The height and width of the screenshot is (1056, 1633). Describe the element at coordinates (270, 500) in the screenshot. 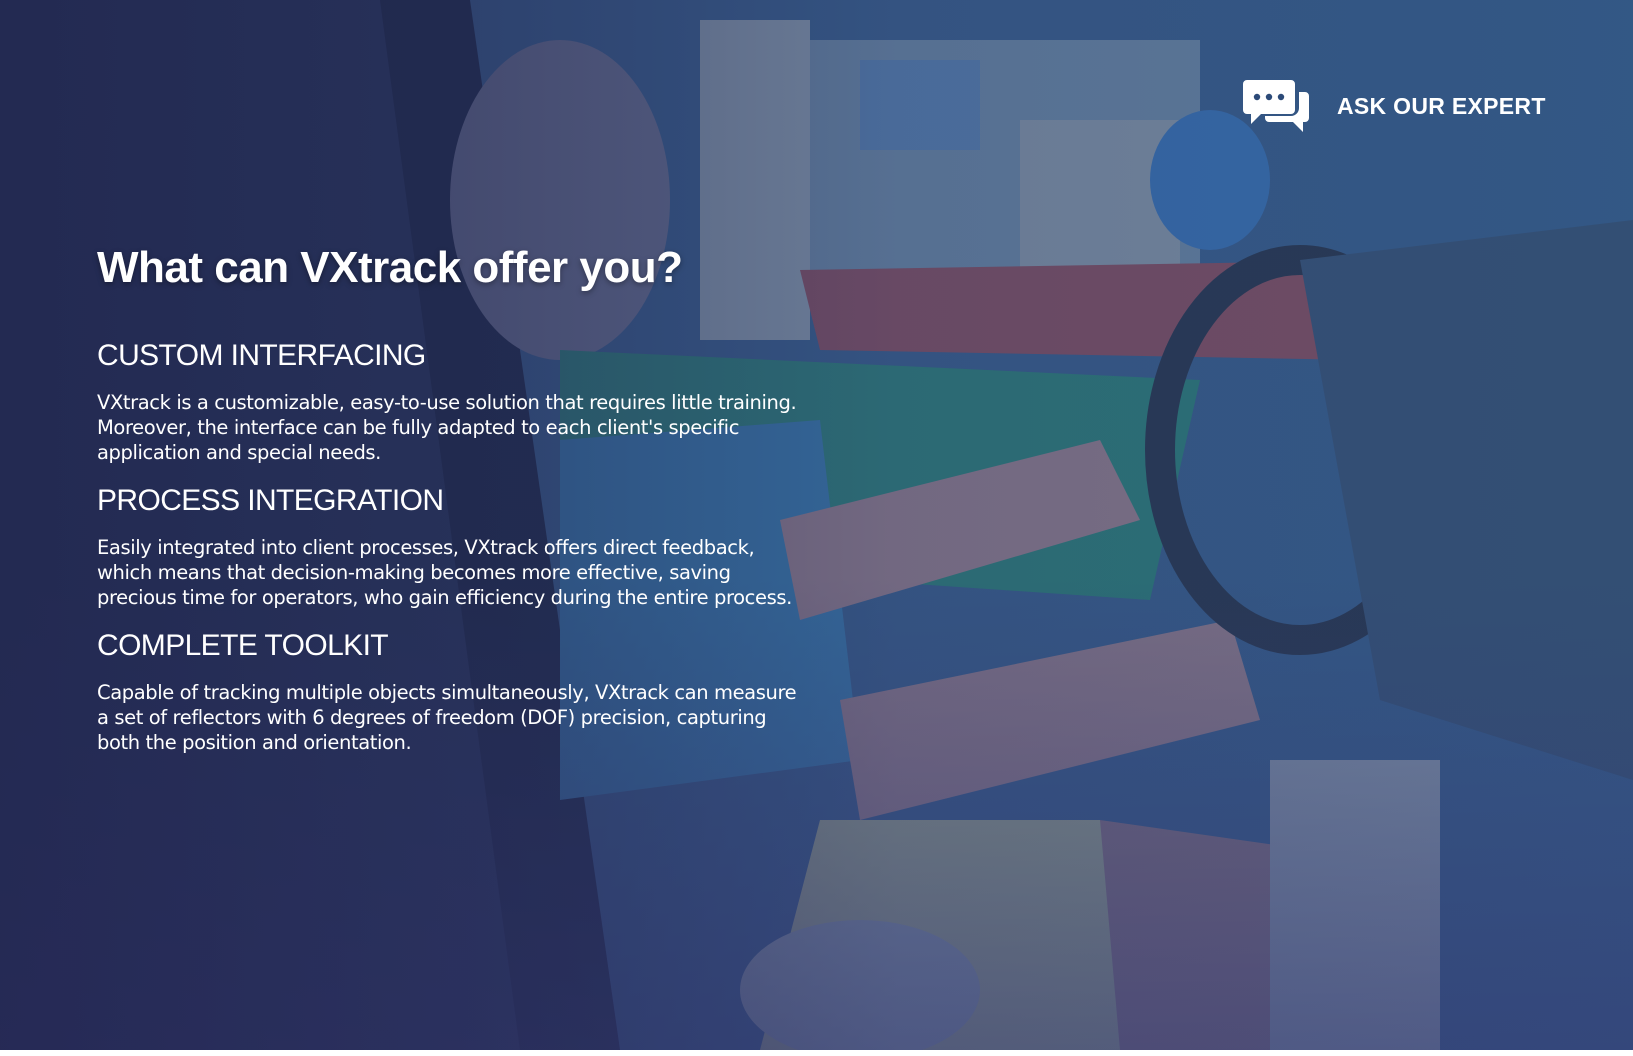

I see `feature-heading: PROCESS INTEGRATION` at that location.